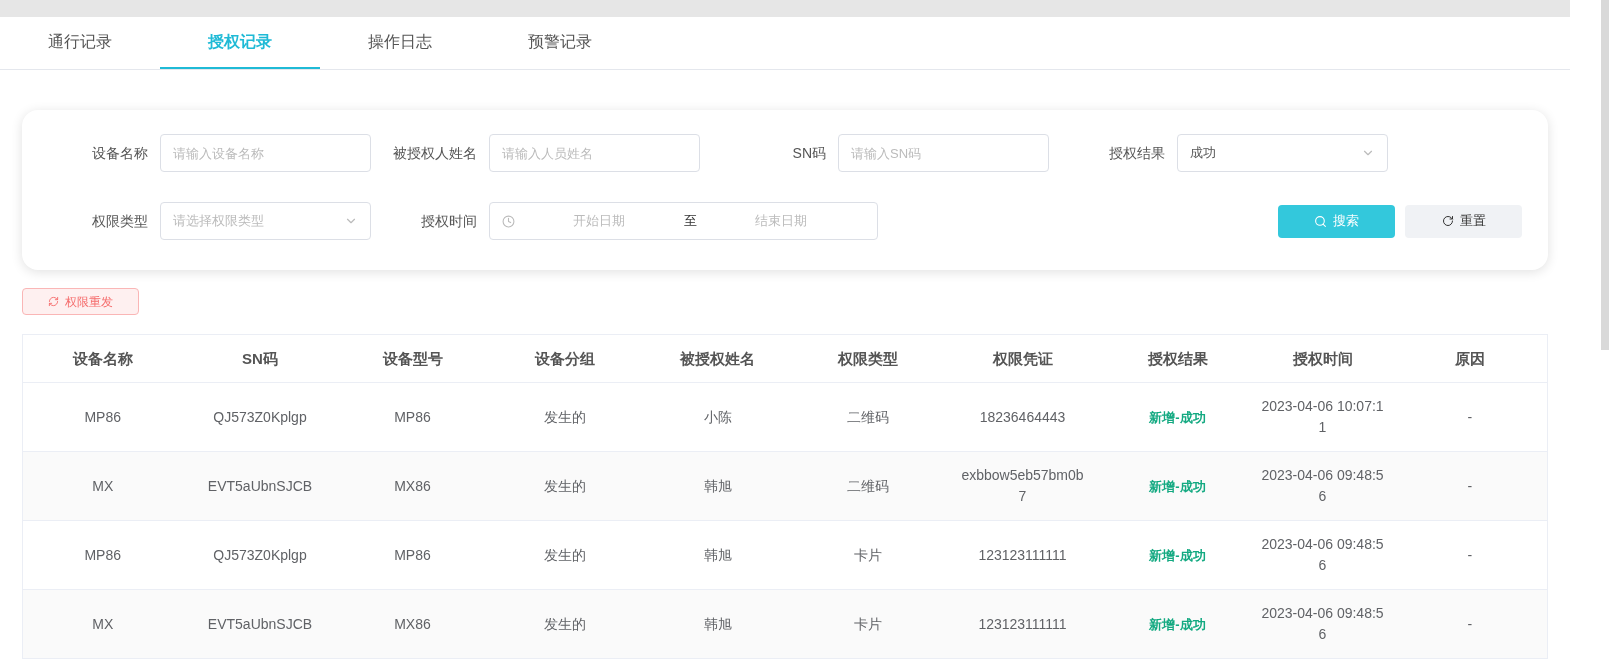  What do you see at coordinates (449, 221) in the screenshot?
I see `filter-label: 授权时间` at bounding box center [449, 221].